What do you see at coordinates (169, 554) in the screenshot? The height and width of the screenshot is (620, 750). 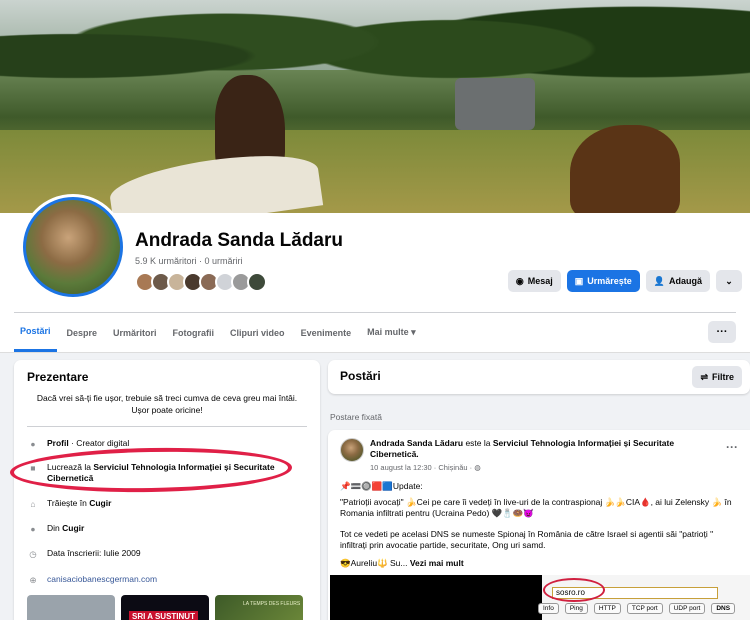 I see `intro-joined-row: ◷ Data înscrierii: Iulie 2009` at bounding box center [169, 554].